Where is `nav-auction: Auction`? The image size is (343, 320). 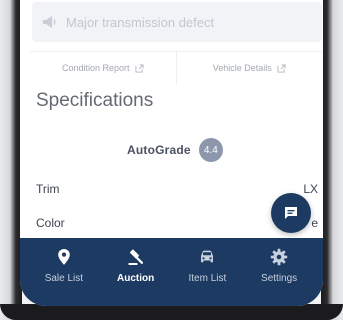 nav-auction: Auction is located at coordinates (136, 277).